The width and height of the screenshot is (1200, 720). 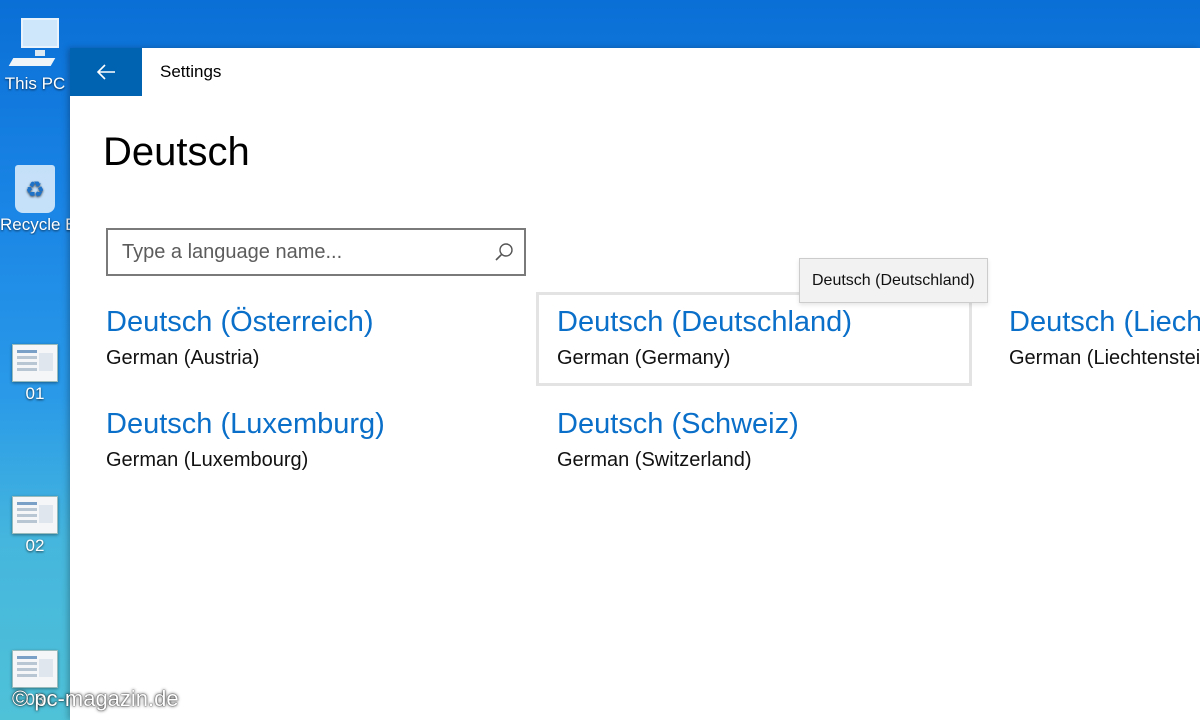 I want to click on window-title: Settings, so click(x=191, y=71).